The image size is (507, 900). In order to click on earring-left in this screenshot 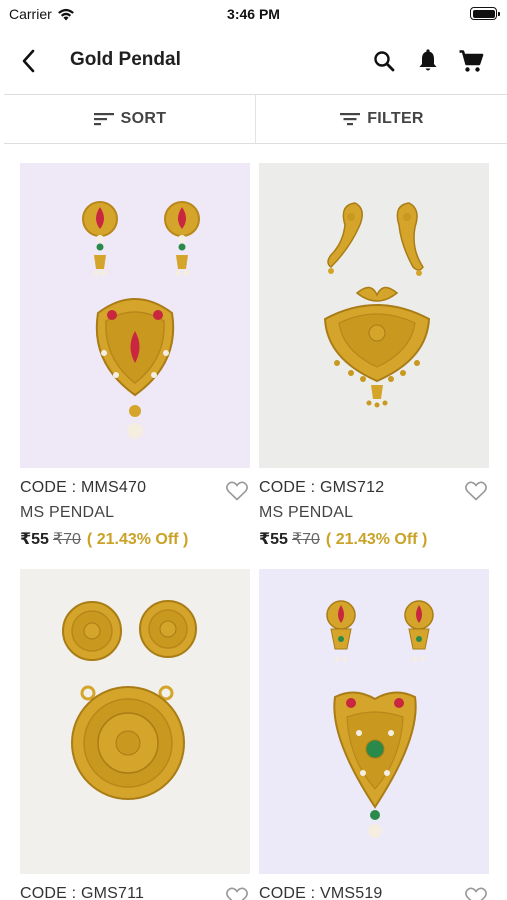, I will do `click(92, 631)`.